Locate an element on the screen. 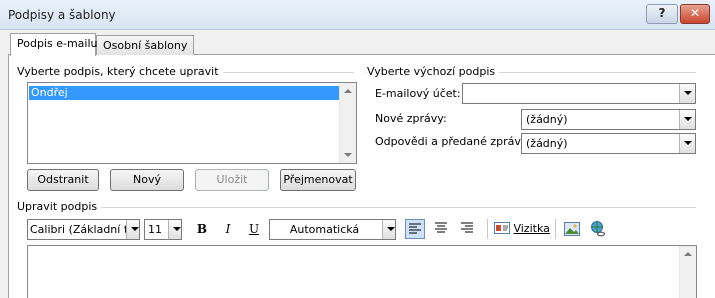 This screenshot has width=715, height=298. italic-button: I is located at coordinates (228, 229).